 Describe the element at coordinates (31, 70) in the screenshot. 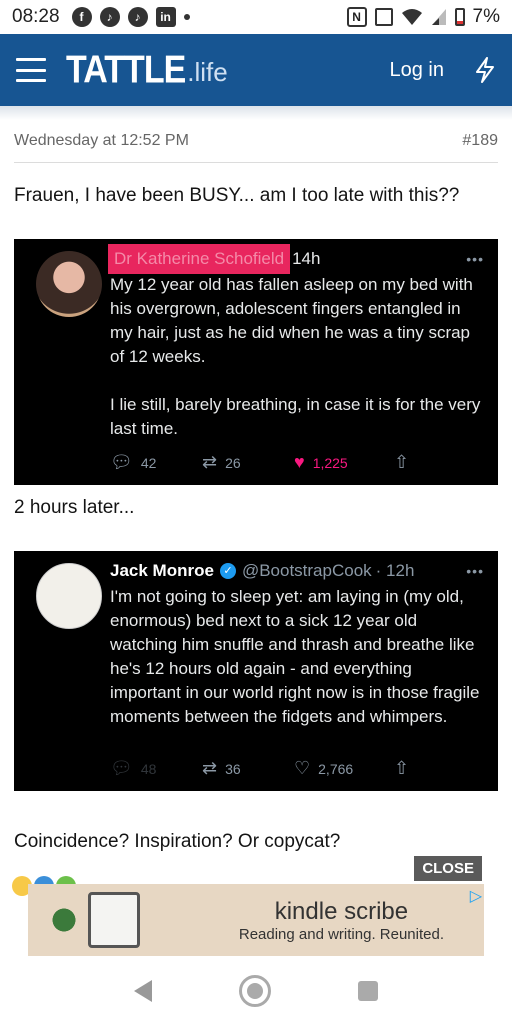

I see `hamburger-menu-icon` at that location.